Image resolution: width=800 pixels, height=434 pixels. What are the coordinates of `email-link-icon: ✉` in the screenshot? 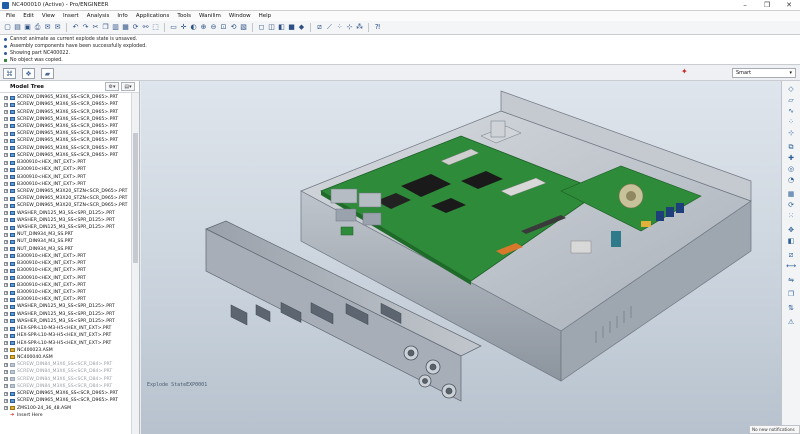 It's located at (57, 27).